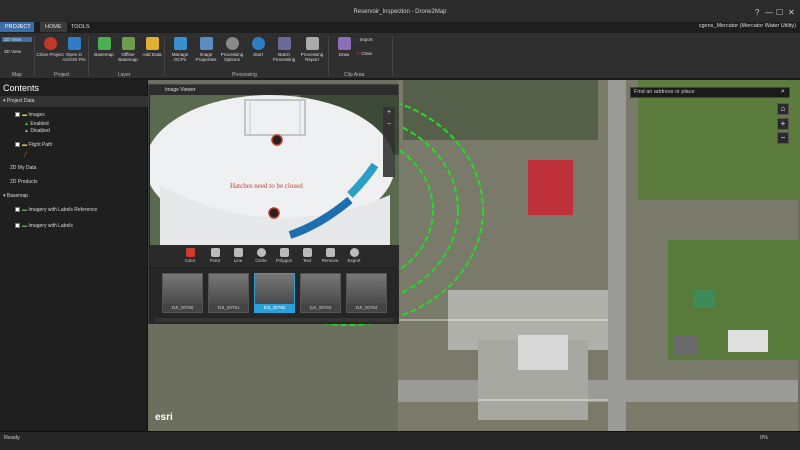  Describe the element at coordinates (206, 43) in the screenshot. I see `image-properties-icon` at that location.